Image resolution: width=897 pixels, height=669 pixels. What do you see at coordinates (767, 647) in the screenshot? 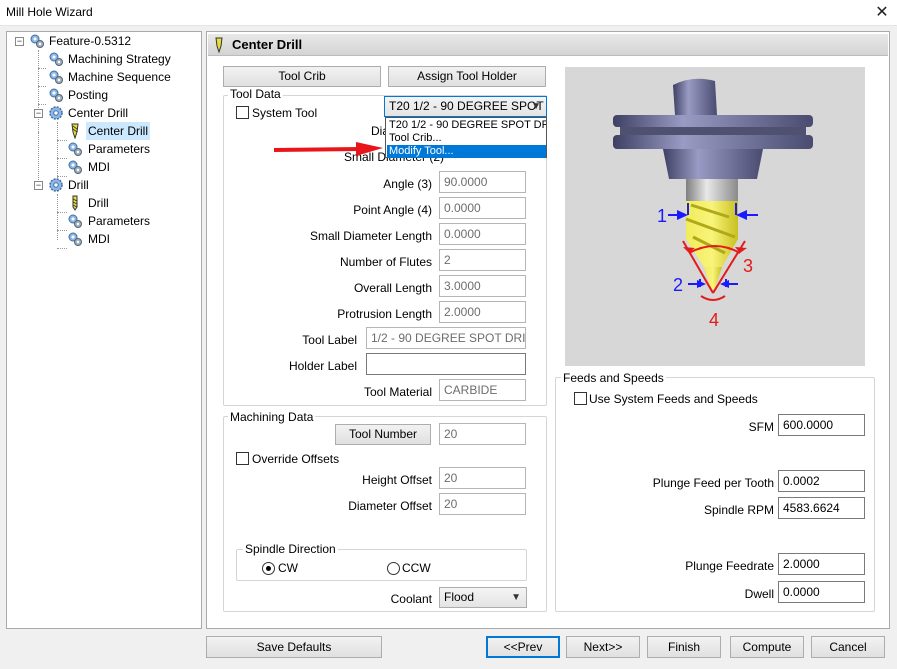
I see `compute-button: Compute` at bounding box center [767, 647].